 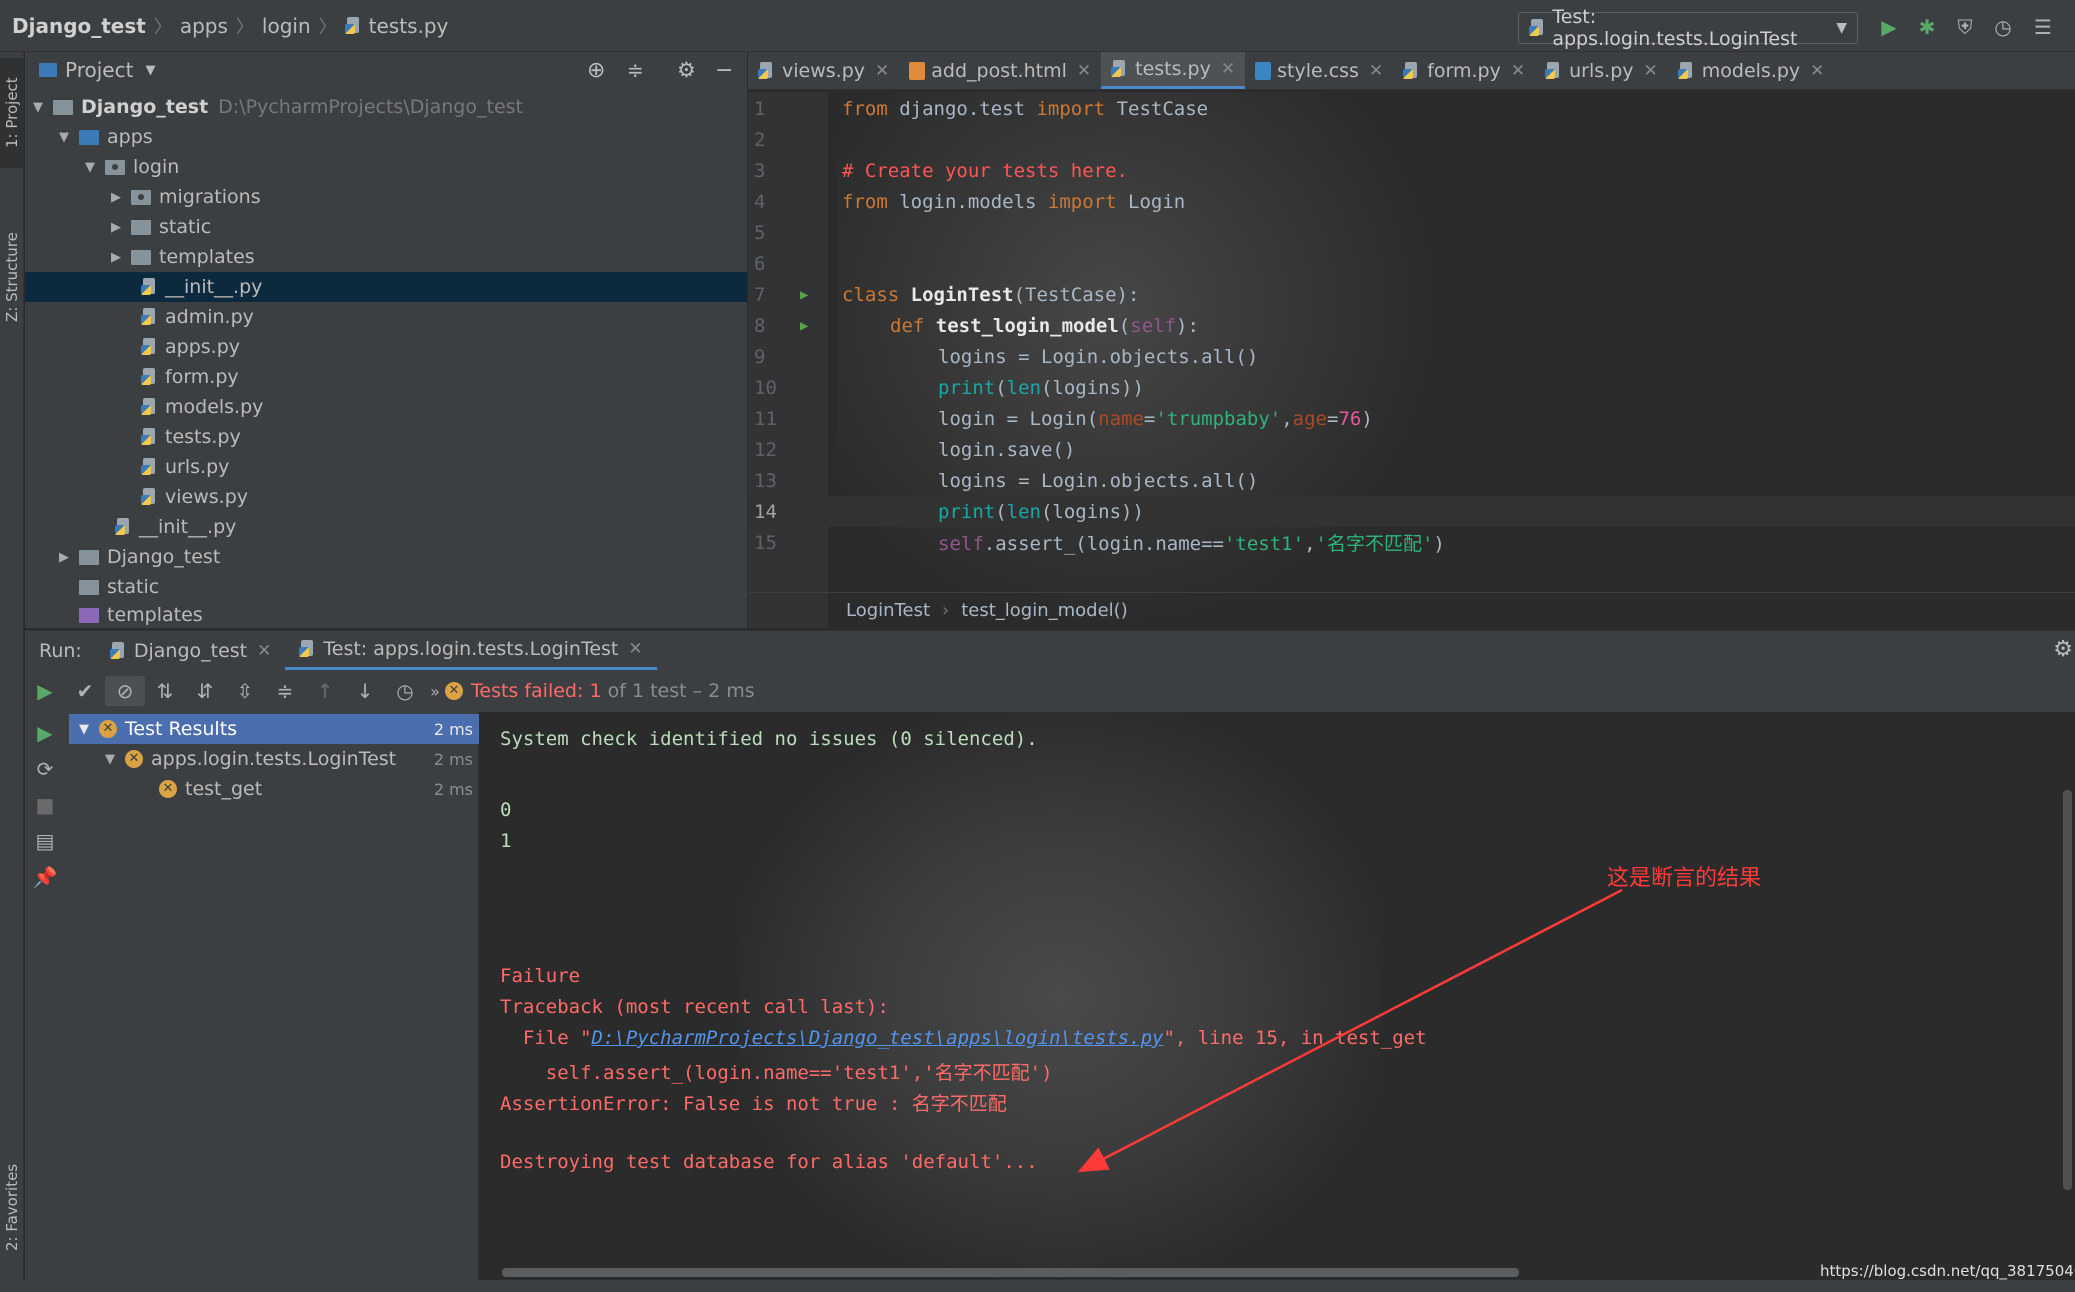 What do you see at coordinates (1350, 1030) in the screenshot?
I see `annotation-arrow` at bounding box center [1350, 1030].